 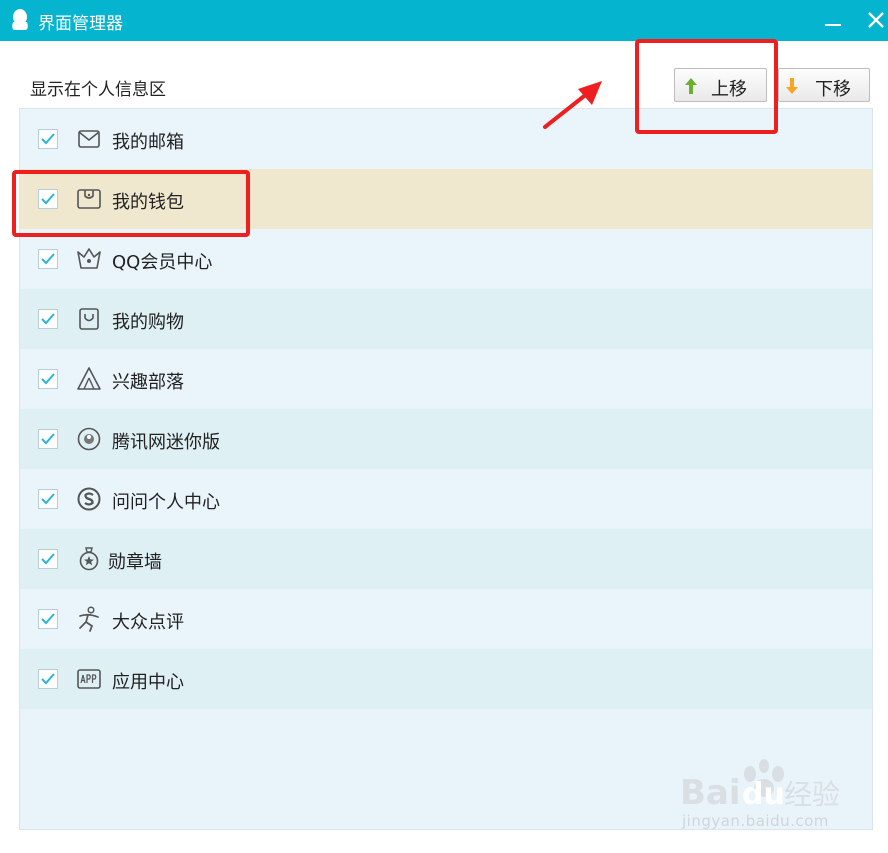 I want to click on medal-icon, so click(x=89, y=559).